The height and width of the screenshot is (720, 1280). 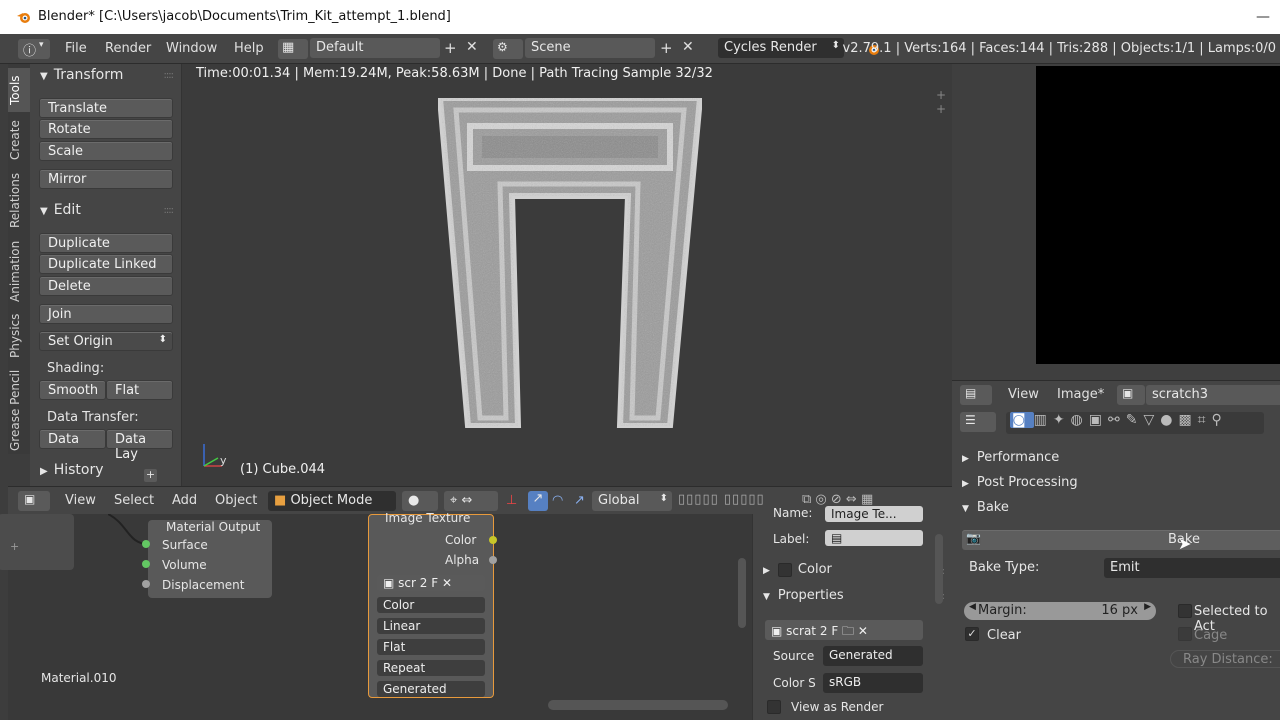 What do you see at coordinates (431, 626) in the screenshot?
I see `interpolation-select: Linear` at bounding box center [431, 626].